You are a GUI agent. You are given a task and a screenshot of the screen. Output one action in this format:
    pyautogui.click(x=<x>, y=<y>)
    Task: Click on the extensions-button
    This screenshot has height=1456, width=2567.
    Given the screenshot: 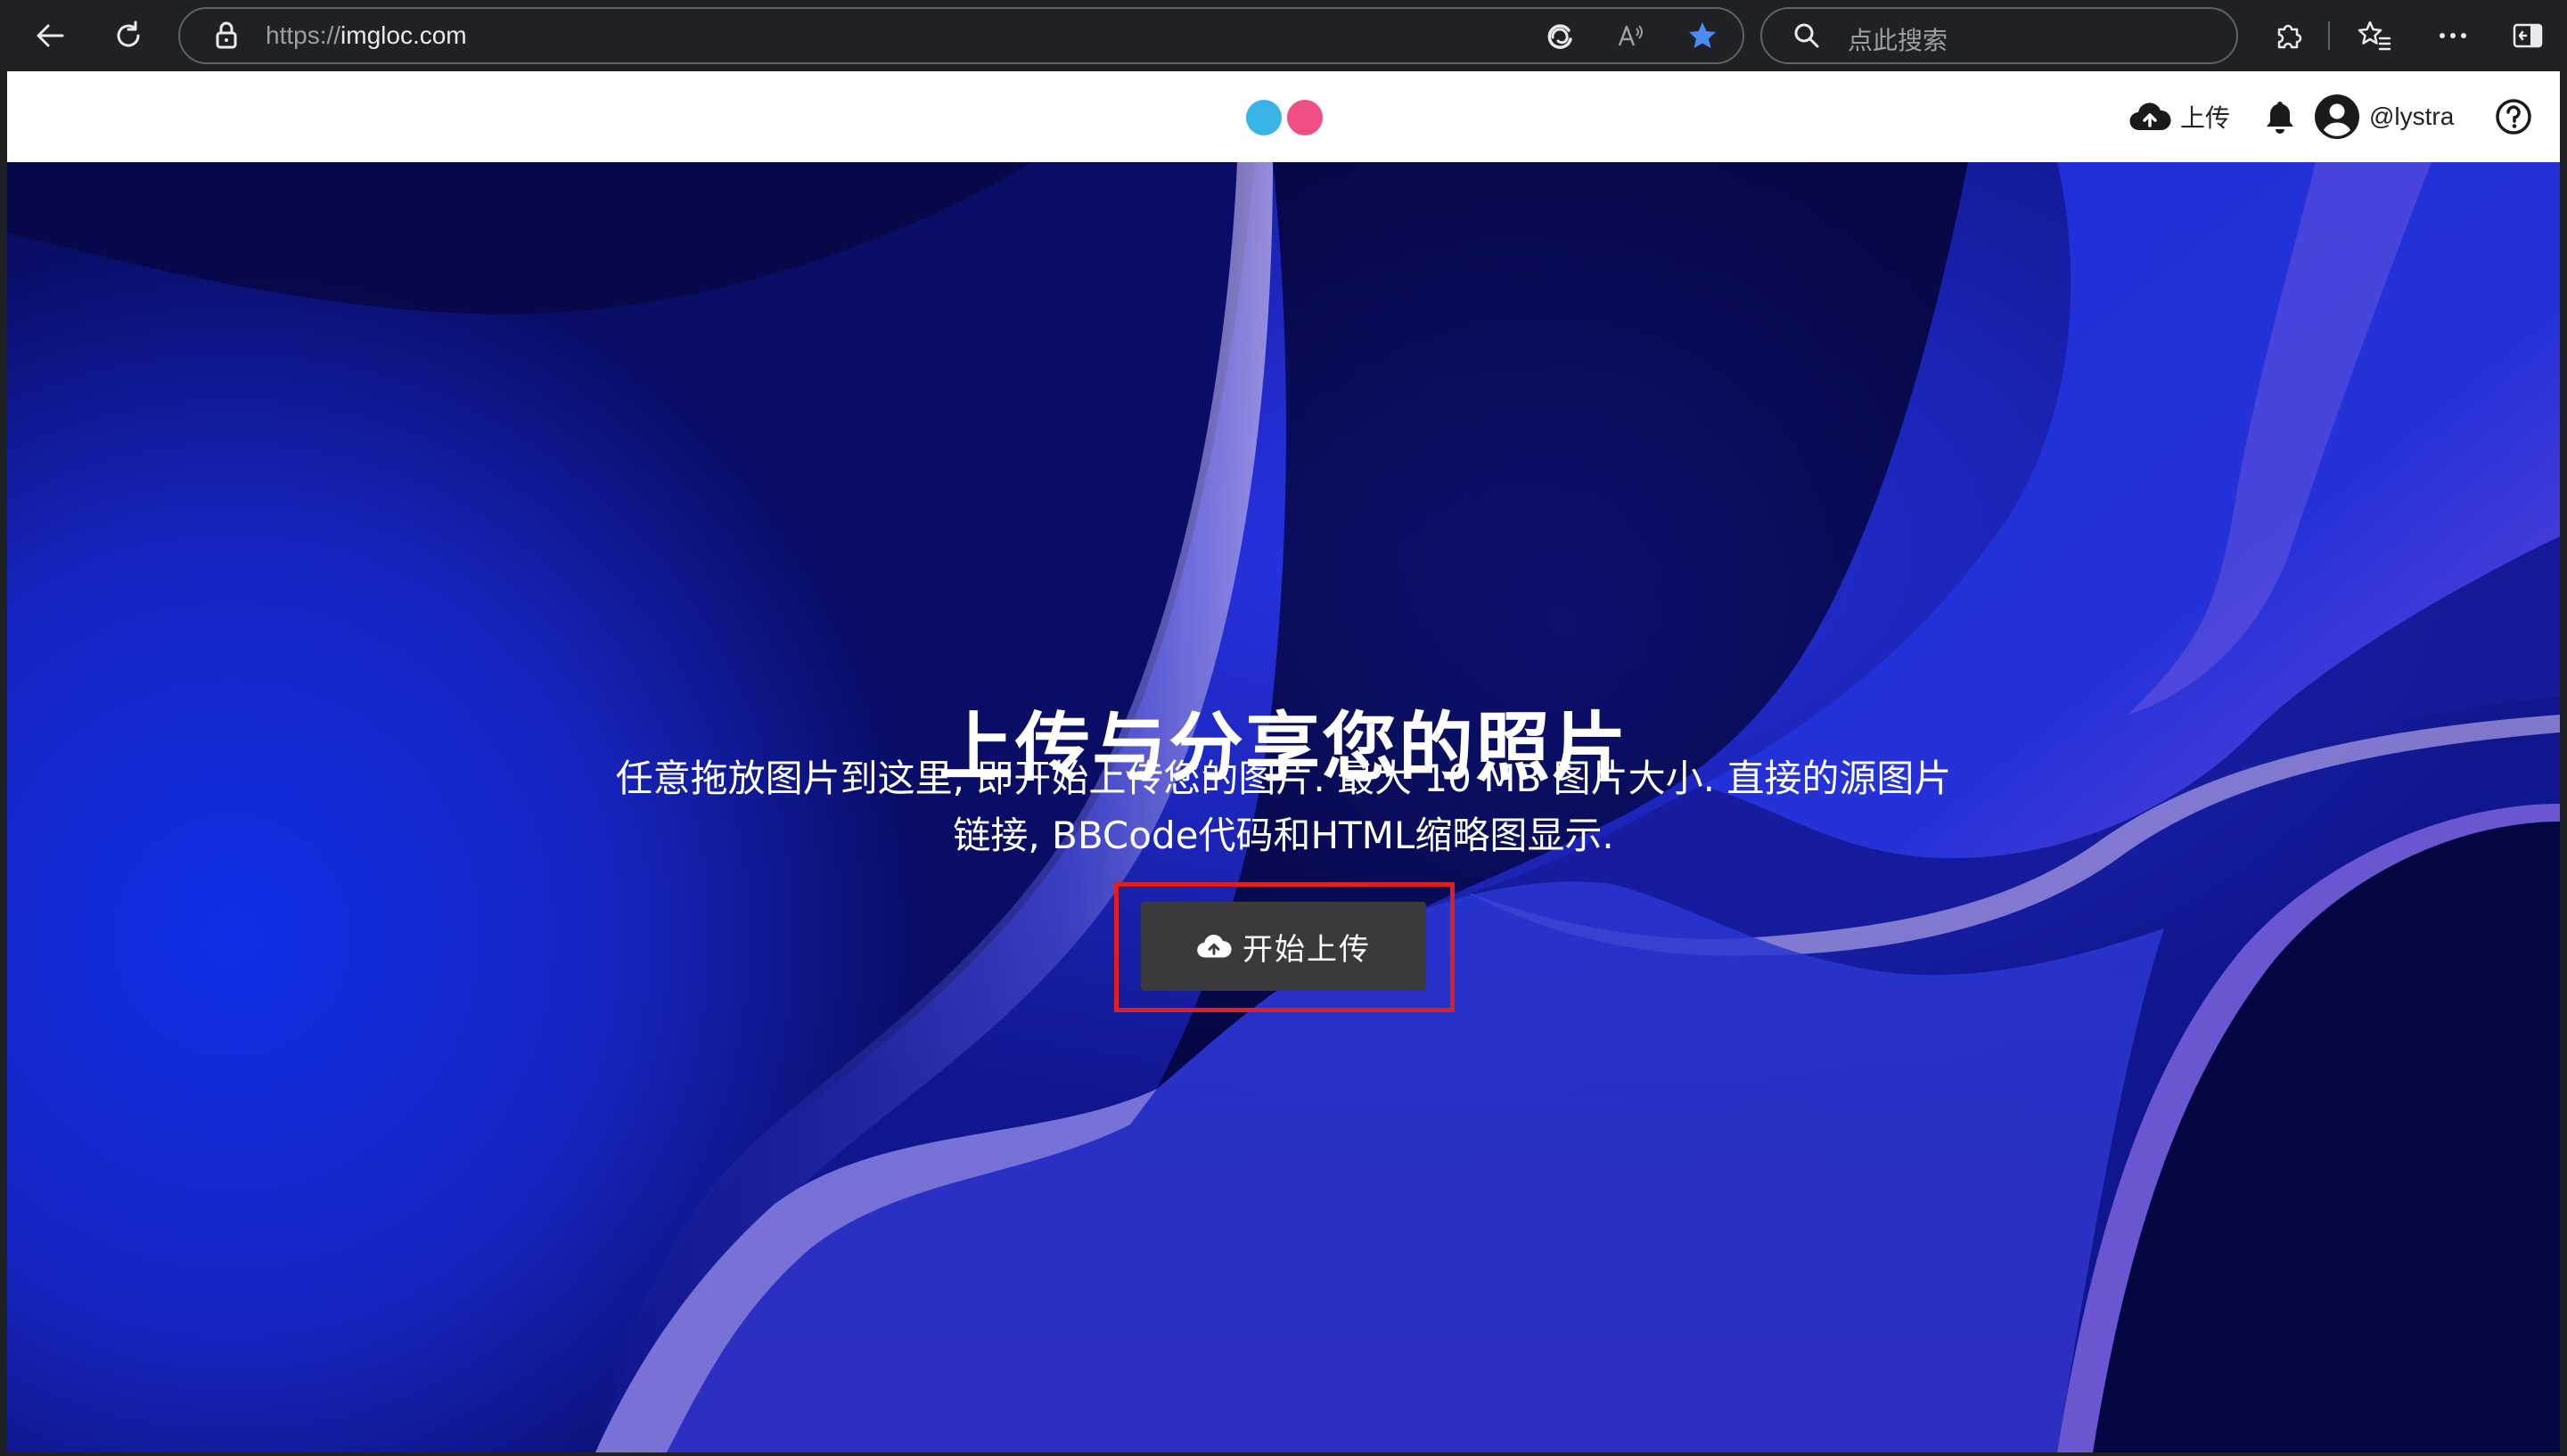 What is the action you would take?
    pyautogui.click(x=2289, y=35)
    